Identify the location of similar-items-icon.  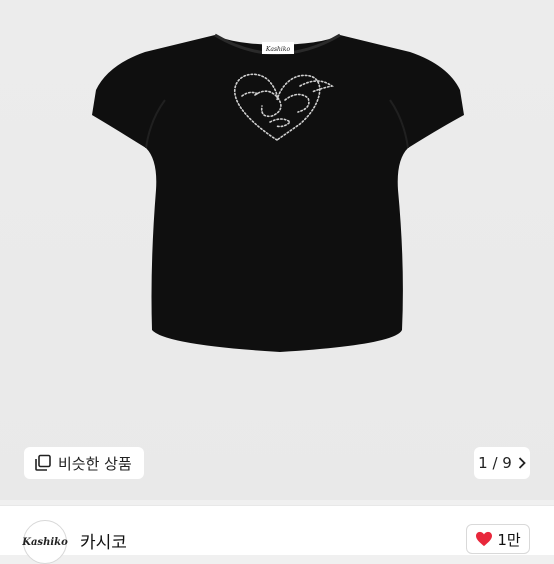
(43, 462).